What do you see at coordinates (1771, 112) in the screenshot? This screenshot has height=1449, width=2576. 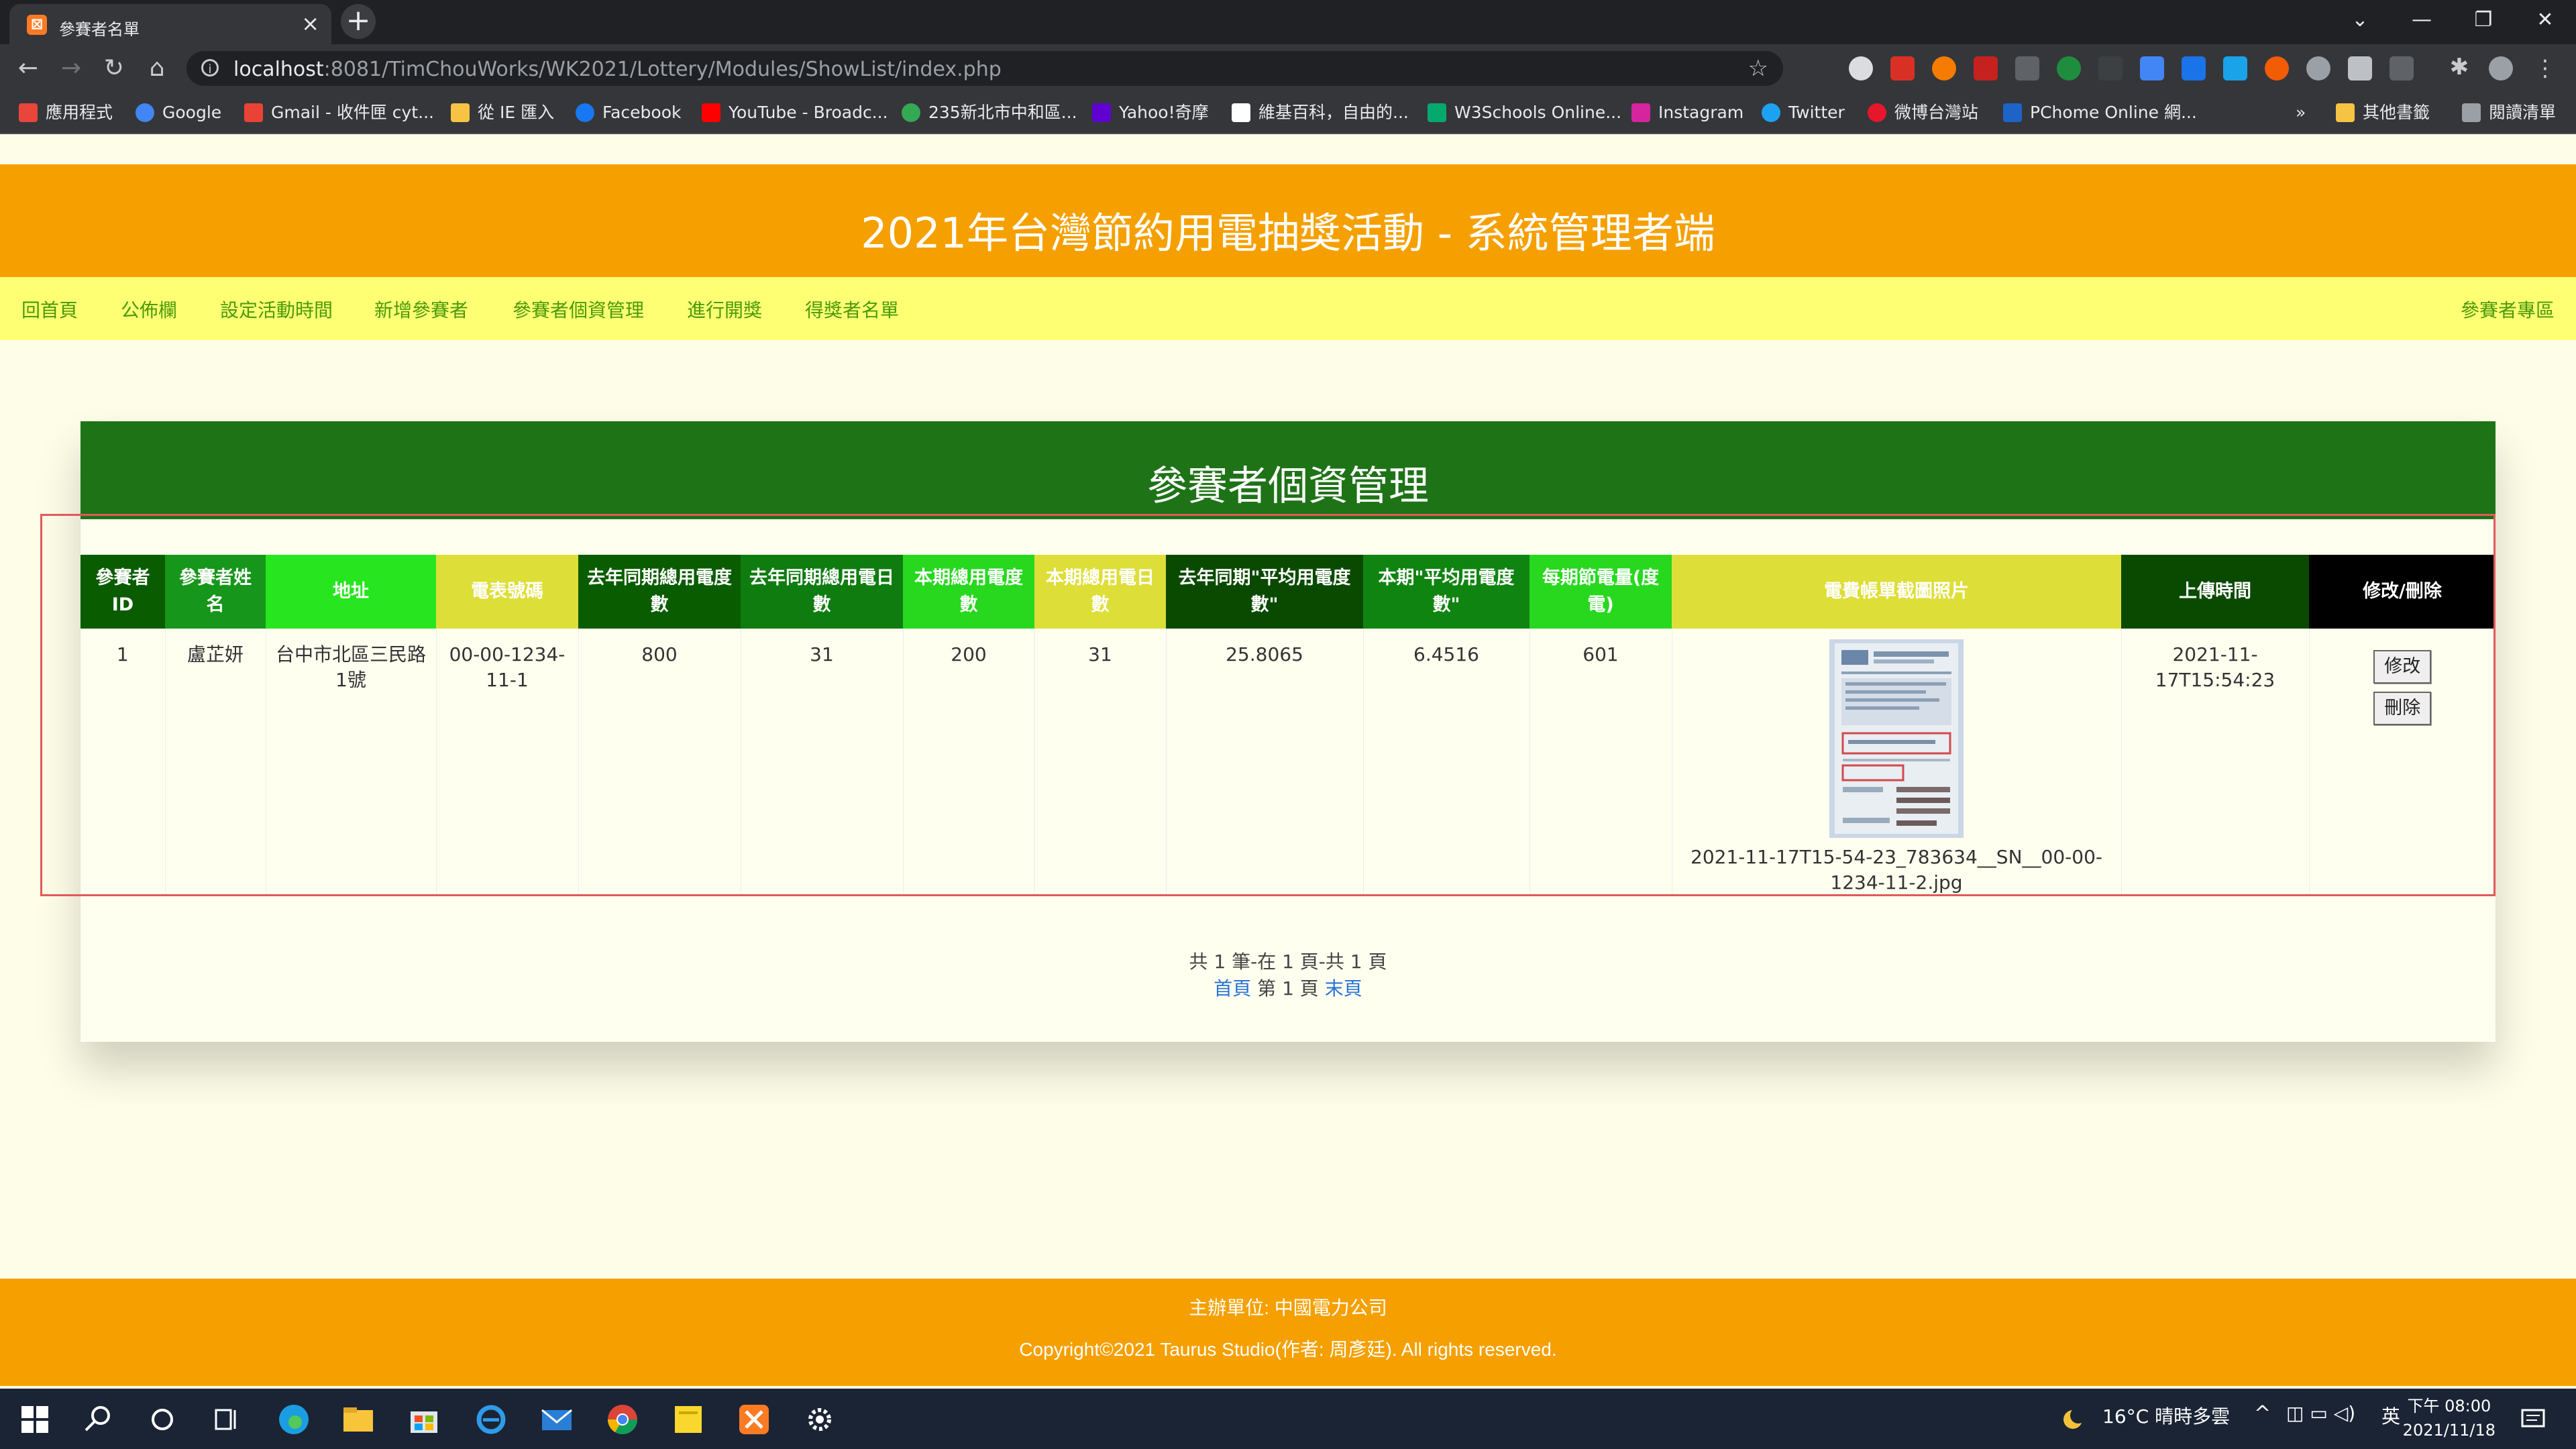 I see `twitter-icon` at bounding box center [1771, 112].